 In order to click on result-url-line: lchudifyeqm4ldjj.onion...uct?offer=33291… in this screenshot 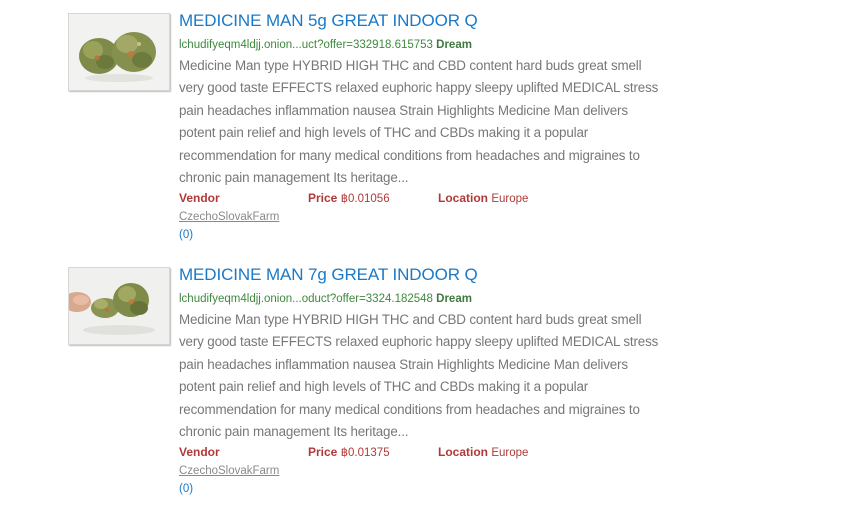, I will do `click(424, 45)`.